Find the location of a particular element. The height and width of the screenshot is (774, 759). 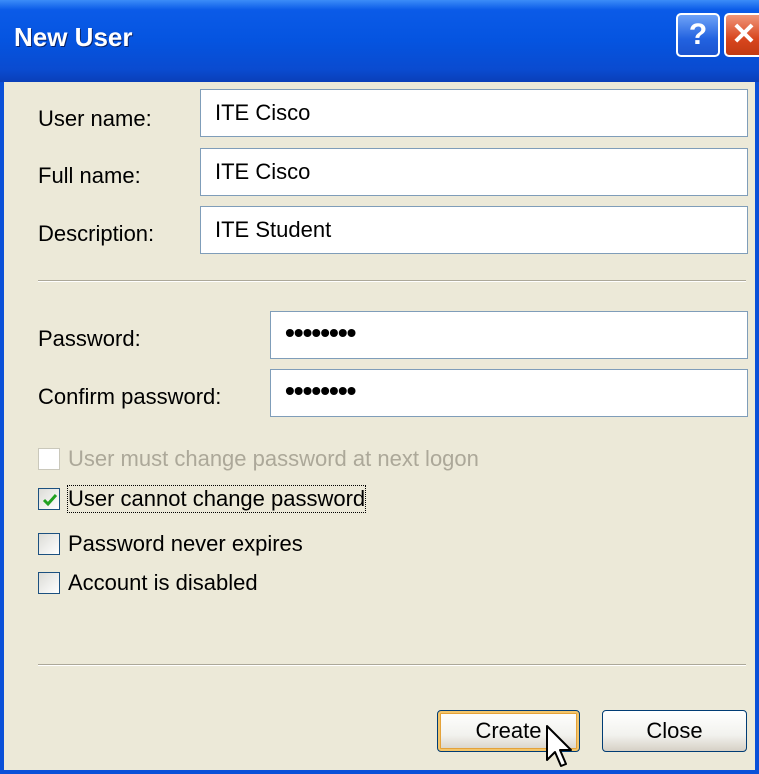

must-change-password-label: User must change password at next logon is located at coordinates (273, 458).